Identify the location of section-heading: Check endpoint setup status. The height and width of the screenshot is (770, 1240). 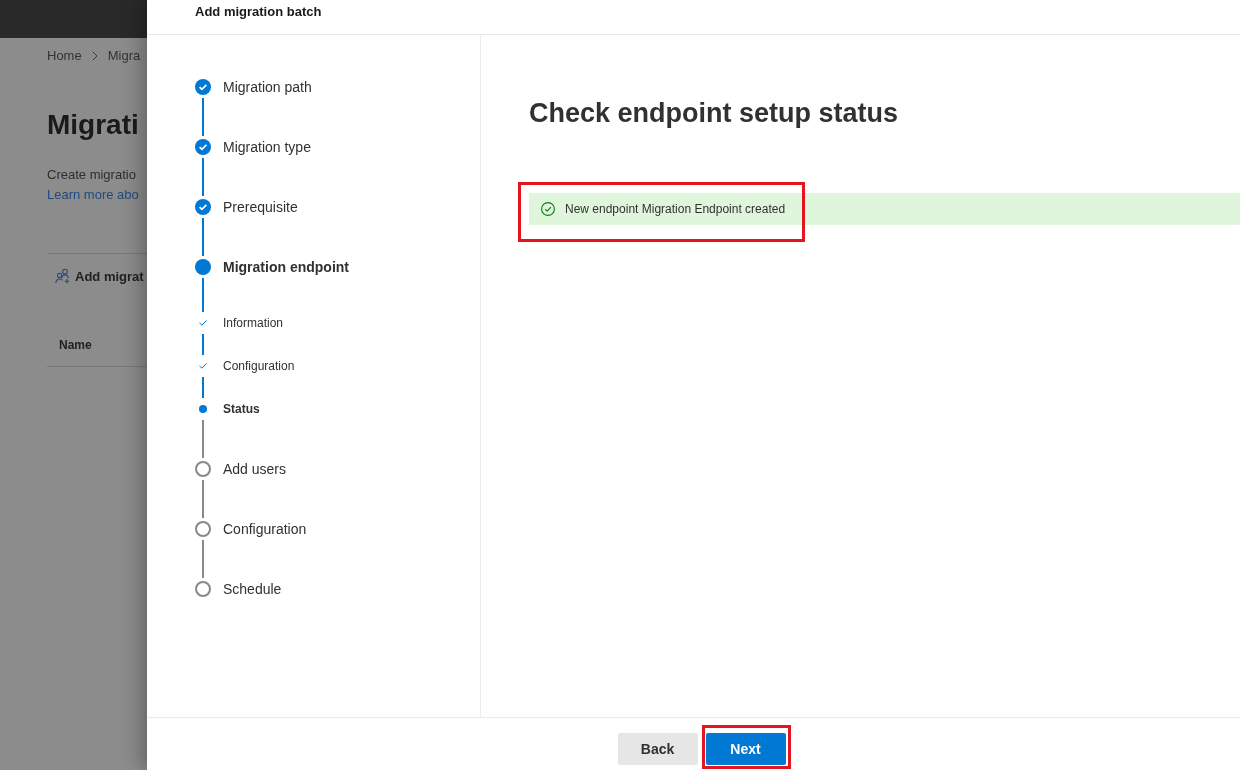
(714, 113).